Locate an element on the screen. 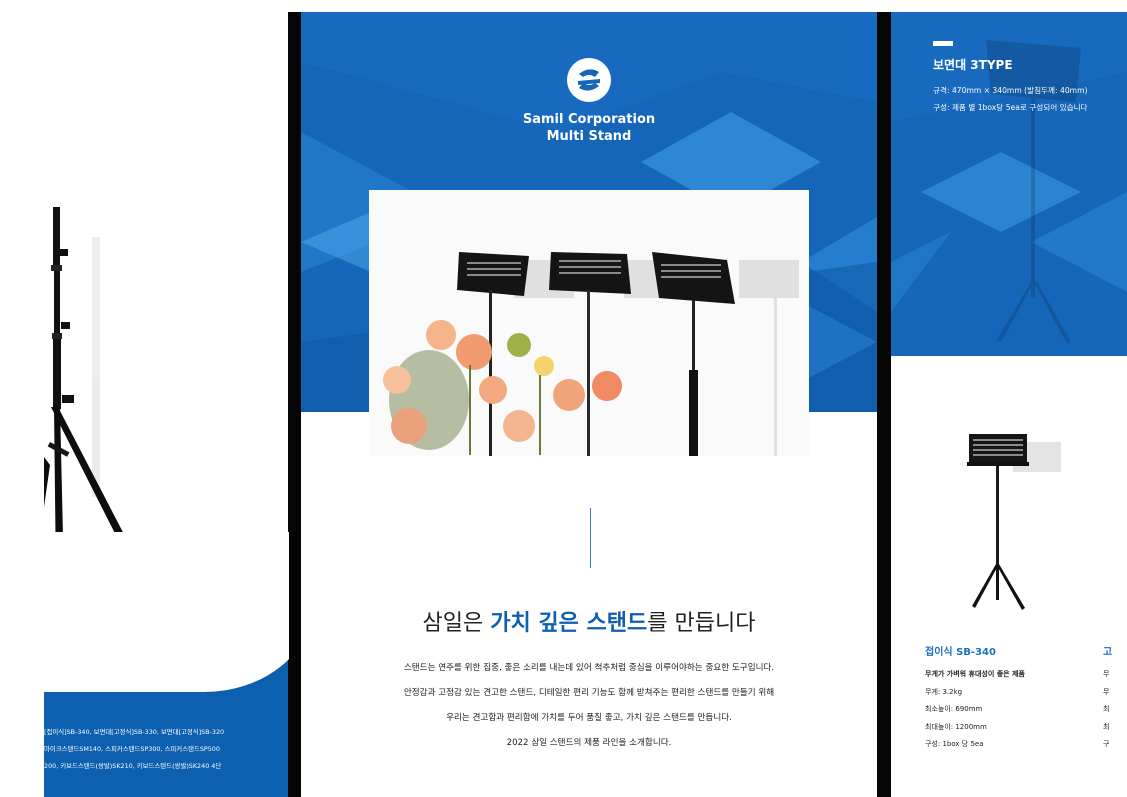 This screenshot has height=797, width=1127. page-headline: 삼일은 가치 깊은 스탠드를 만듭니다 is located at coordinates (589, 621).